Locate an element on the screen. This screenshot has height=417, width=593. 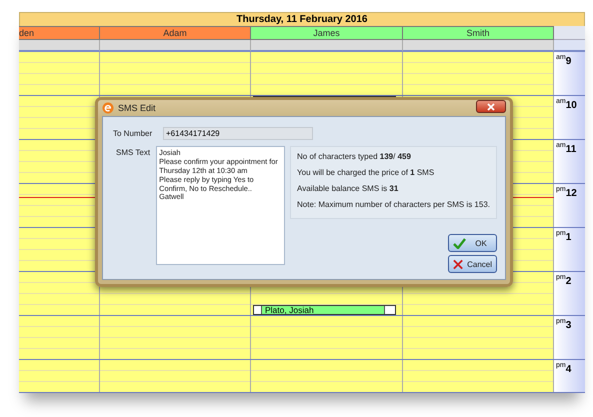
appointment: Plato, Josiah is located at coordinates (324, 310).